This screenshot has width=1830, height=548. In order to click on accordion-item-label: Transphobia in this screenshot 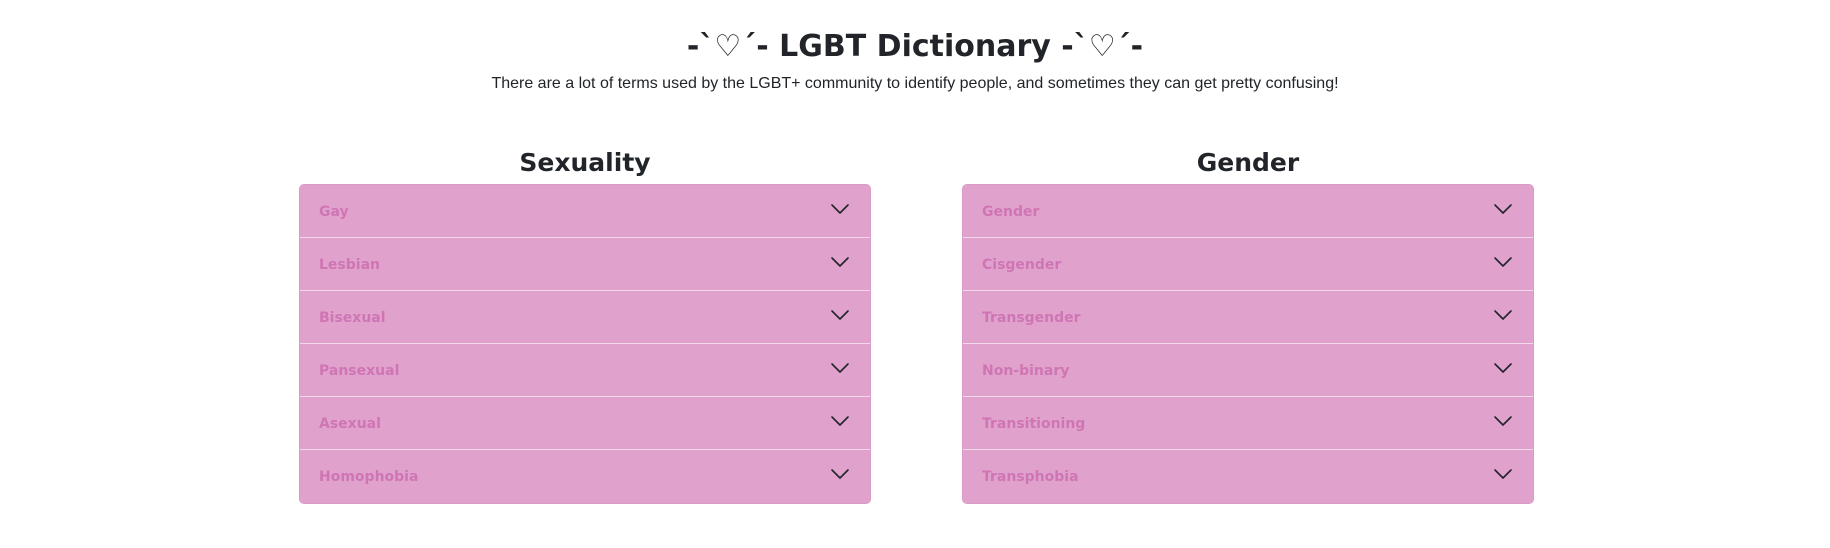, I will do `click(1030, 477)`.